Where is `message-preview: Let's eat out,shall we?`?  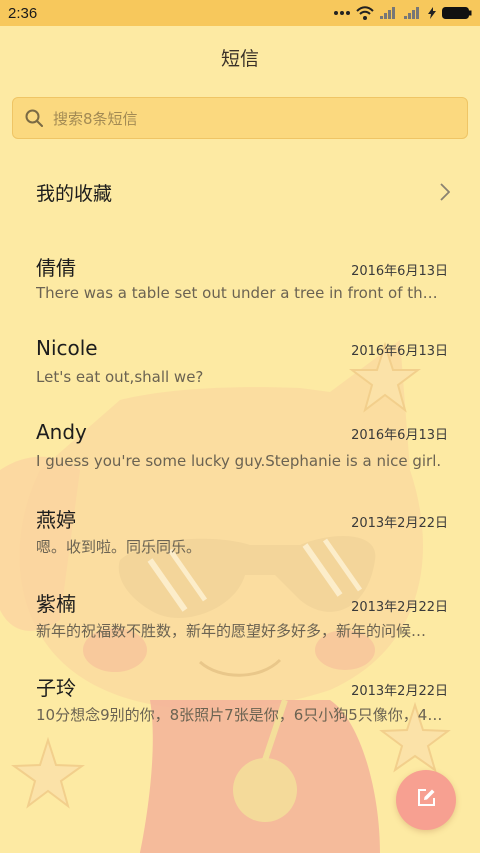
message-preview: Let's eat out,shall we? is located at coordinates (120, 377).